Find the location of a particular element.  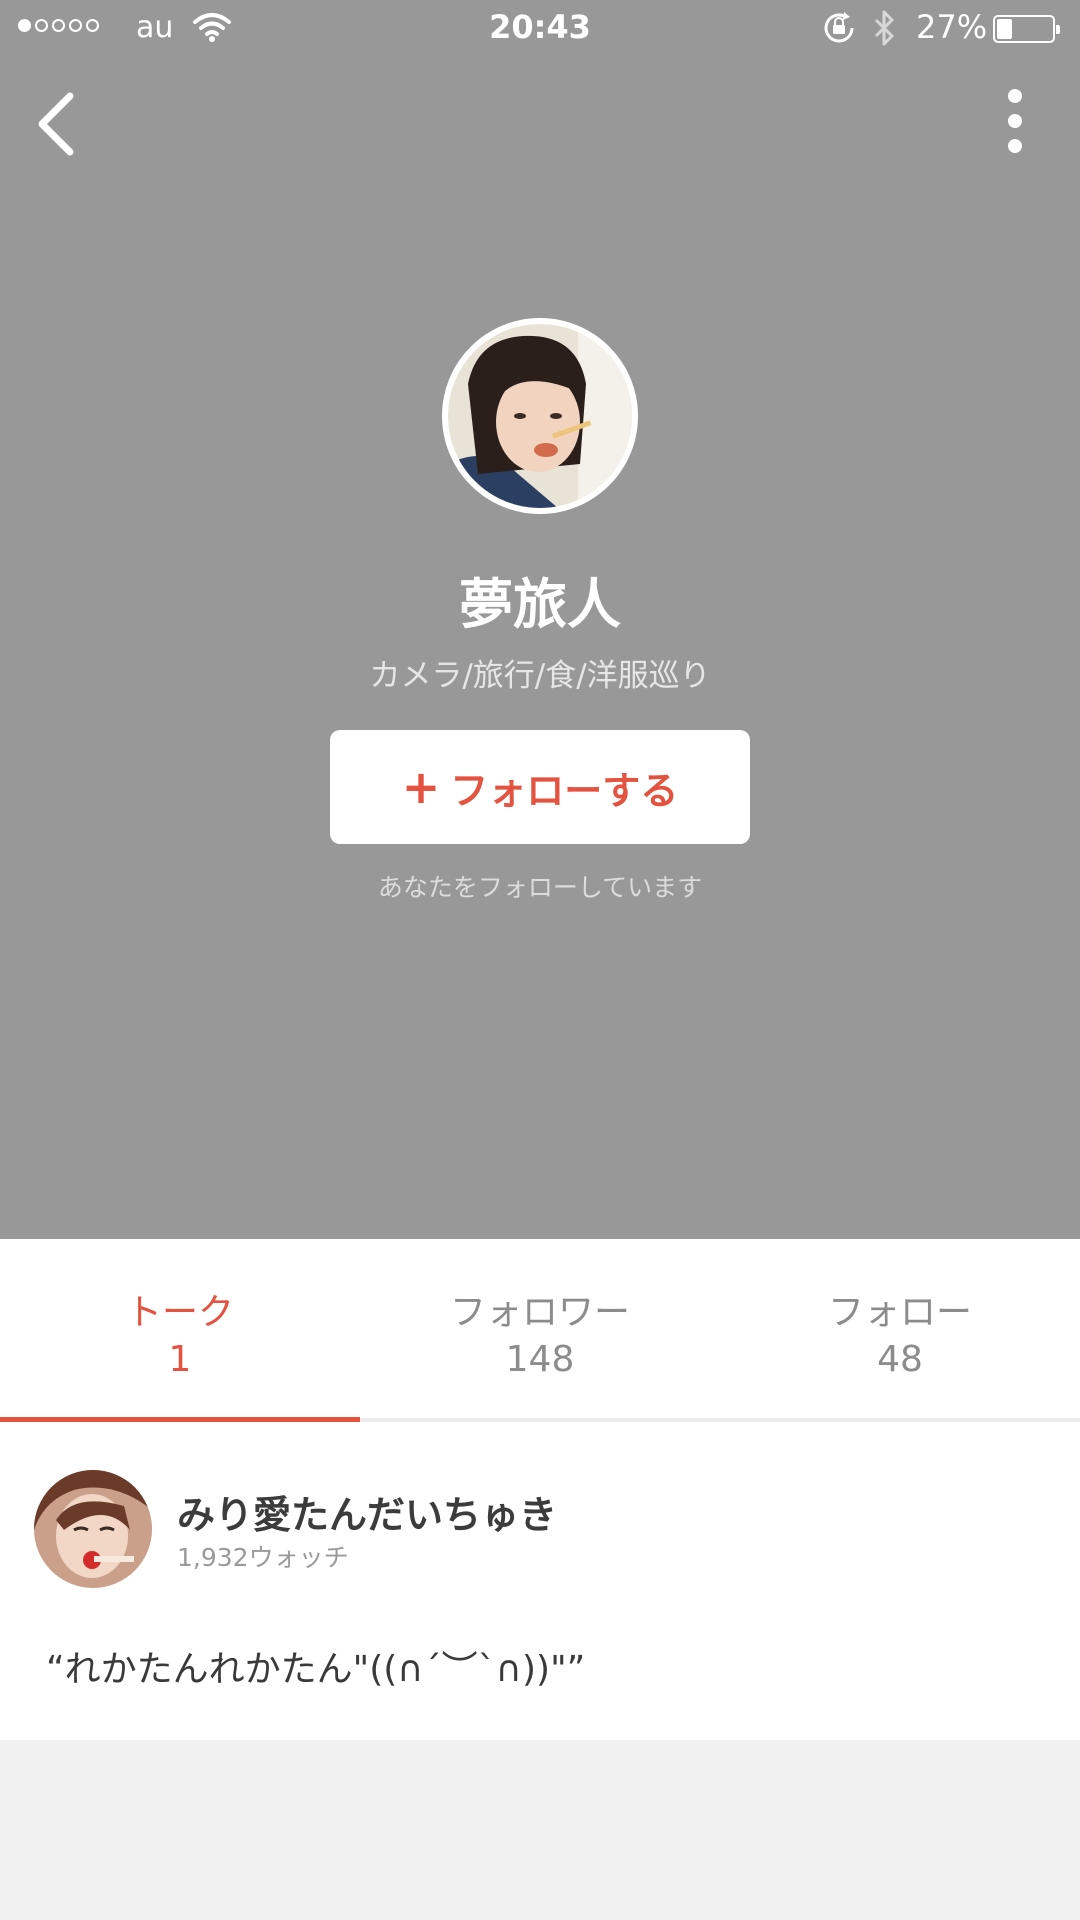

profile-tabs: トーク 1 フォロワー 148 フォロー 48 is located at coordinates (540, 1330).